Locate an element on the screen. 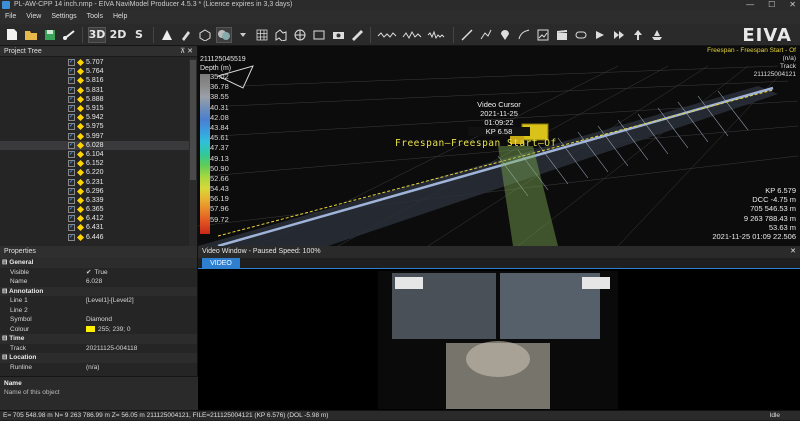 This screenshot has height=421, width=800. tree-item: ✓ 5.831 is located at coordinates (95, 90).